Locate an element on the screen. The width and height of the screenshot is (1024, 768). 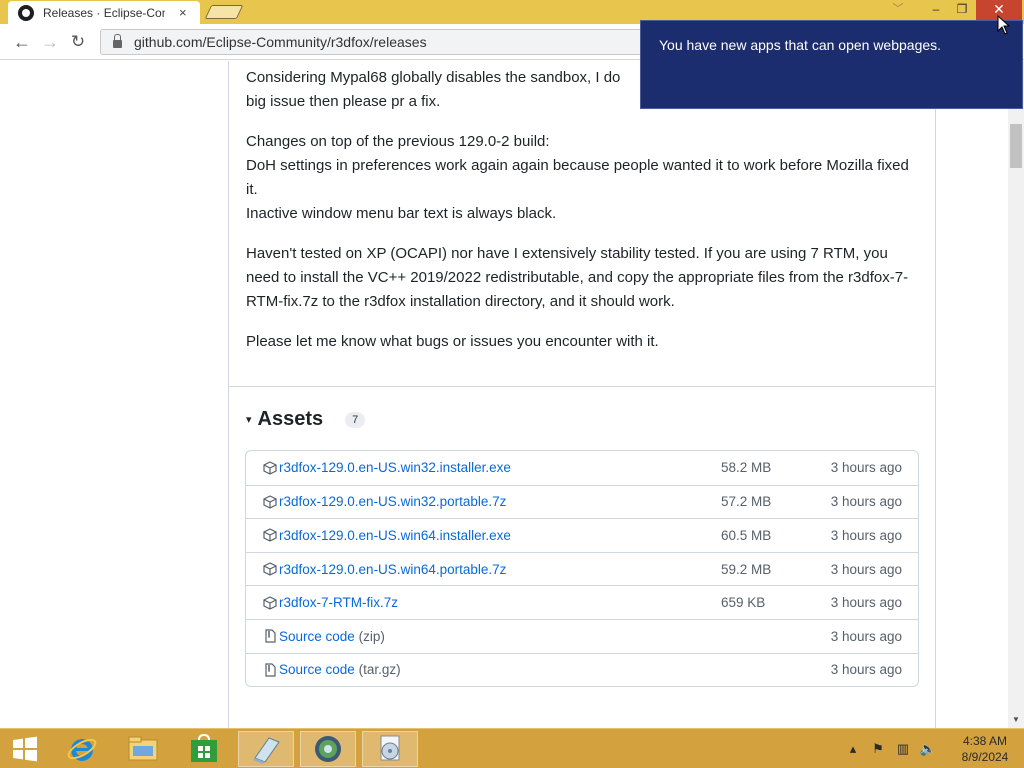
restore-button: ❐ is located at coordinates (962, 10).